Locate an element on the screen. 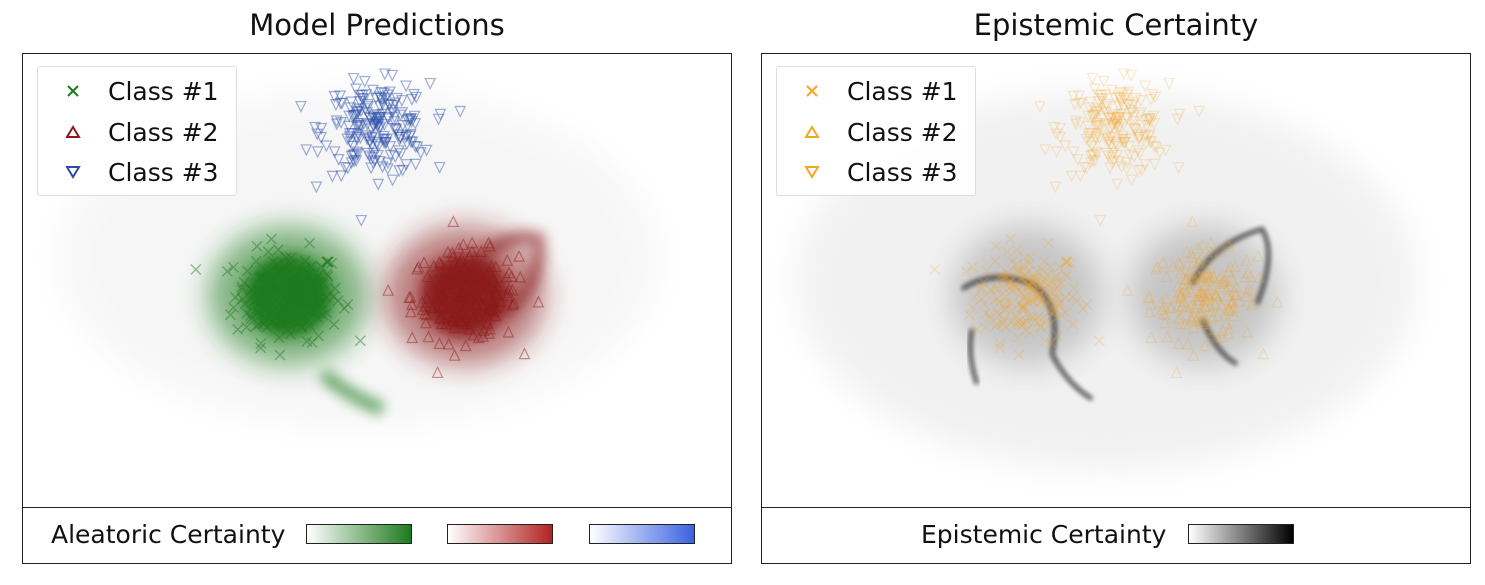 The height and width of the screenshot is (585, 1485). right-legend: Class #1 Class #2 Class #3 is located at coordinates (876, 131).